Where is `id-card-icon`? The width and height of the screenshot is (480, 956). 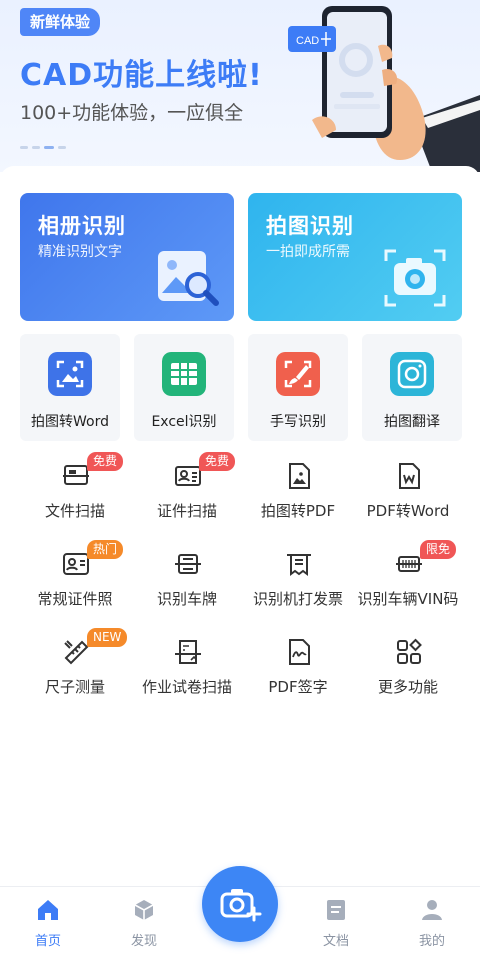 id-card-icon is located at coordinates (188, 476).